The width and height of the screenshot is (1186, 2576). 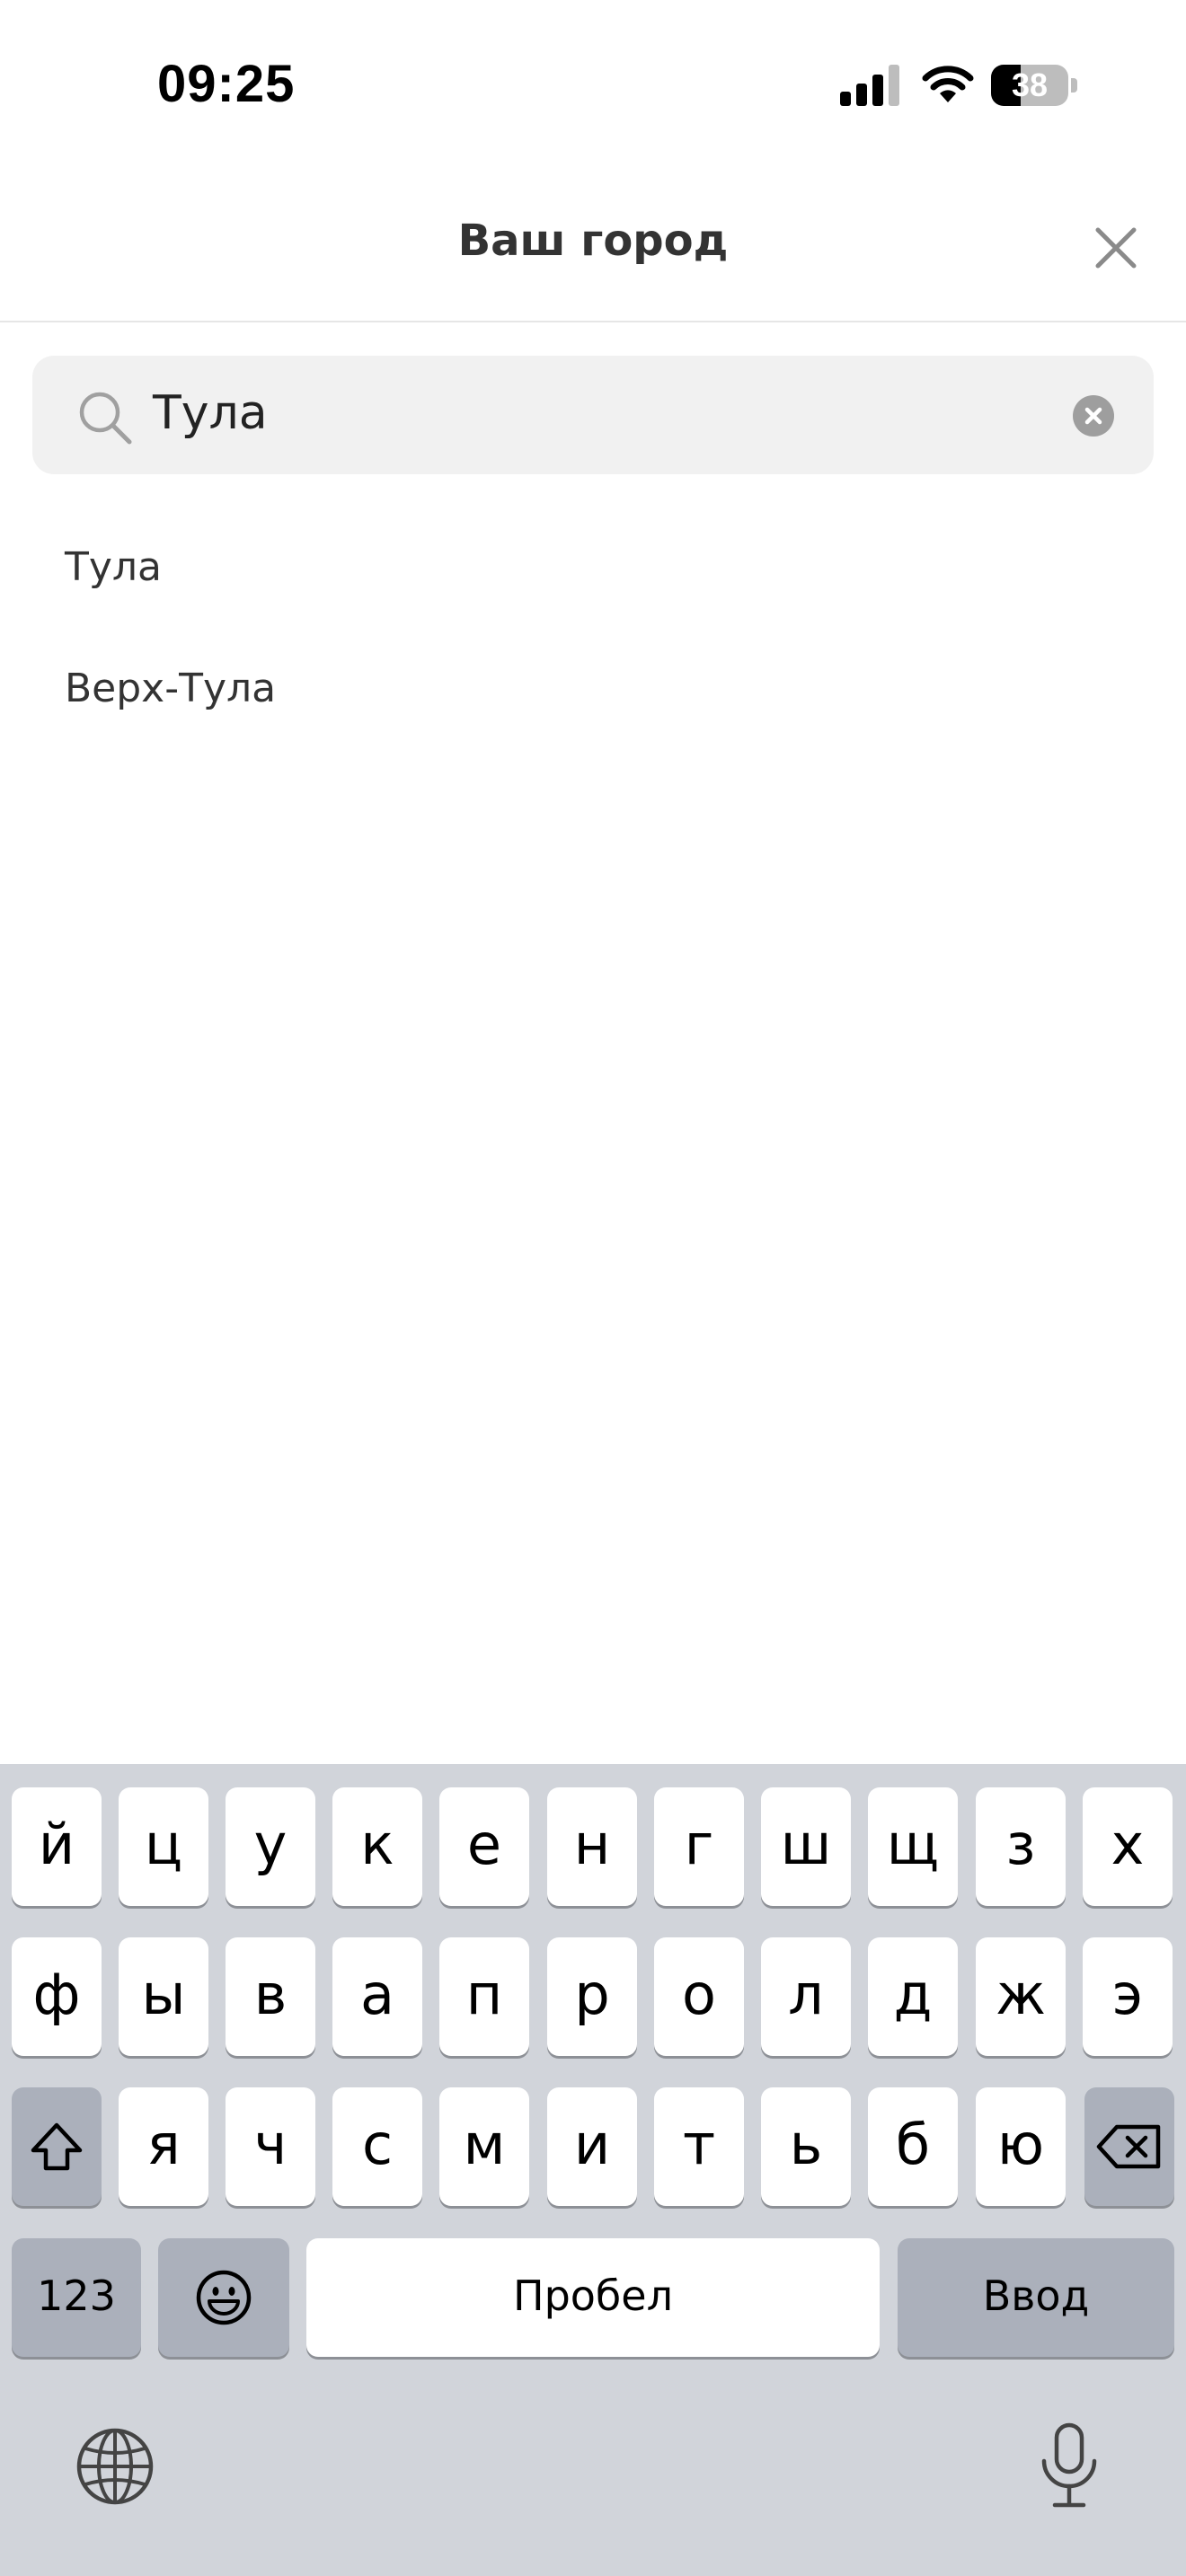 What do you see at coordinates (163, 1846) in the screenshot?
I see `key: ц` at bounding box center [163, 1846].